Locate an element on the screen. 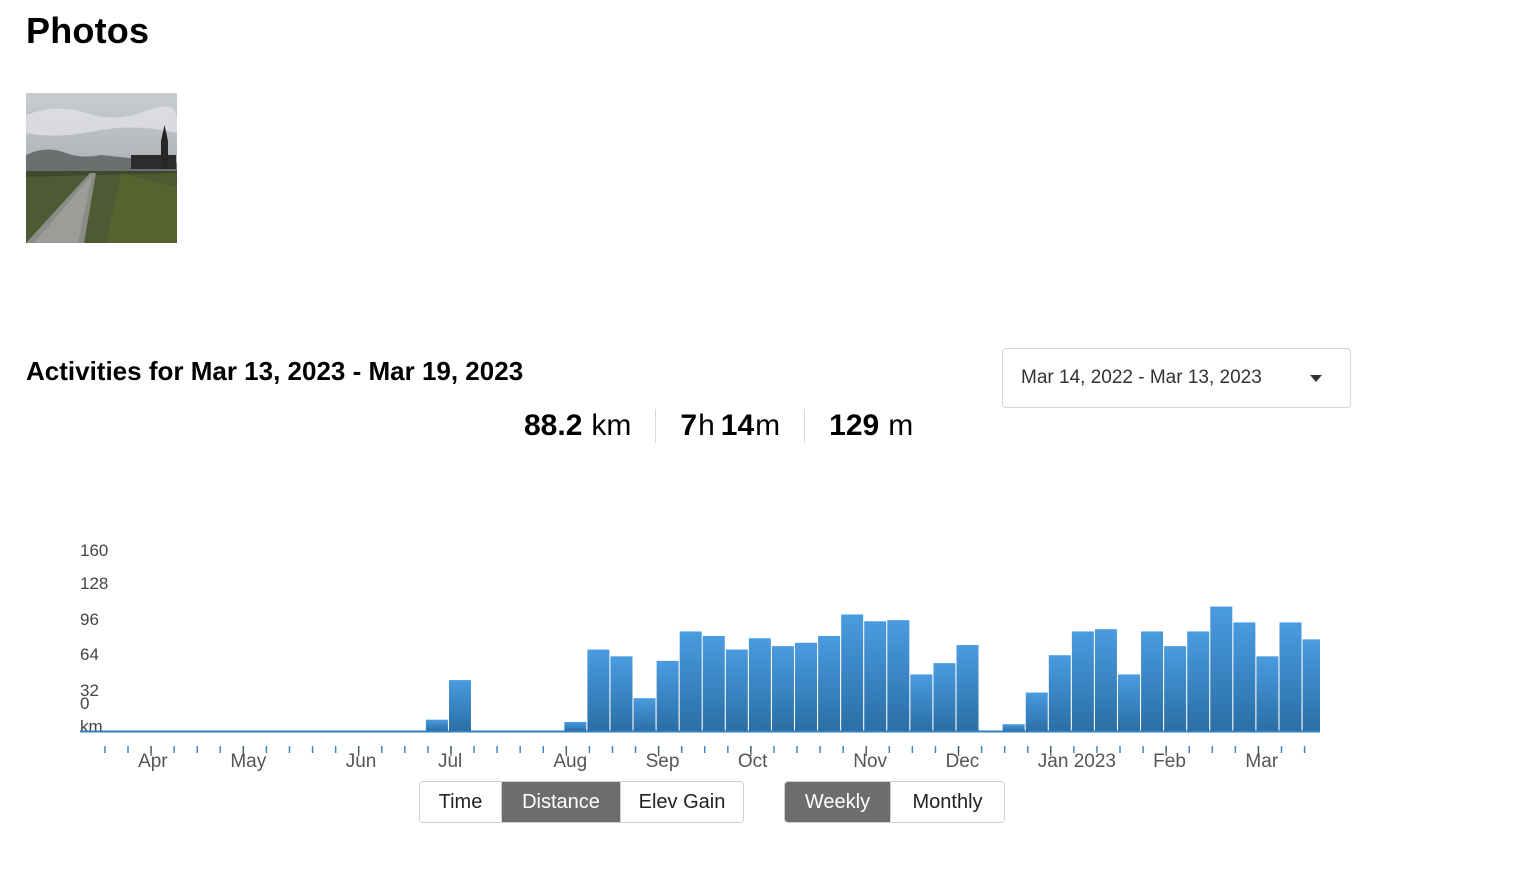  stat-time: 7 h 14 m is located at coordinates (729, 426).